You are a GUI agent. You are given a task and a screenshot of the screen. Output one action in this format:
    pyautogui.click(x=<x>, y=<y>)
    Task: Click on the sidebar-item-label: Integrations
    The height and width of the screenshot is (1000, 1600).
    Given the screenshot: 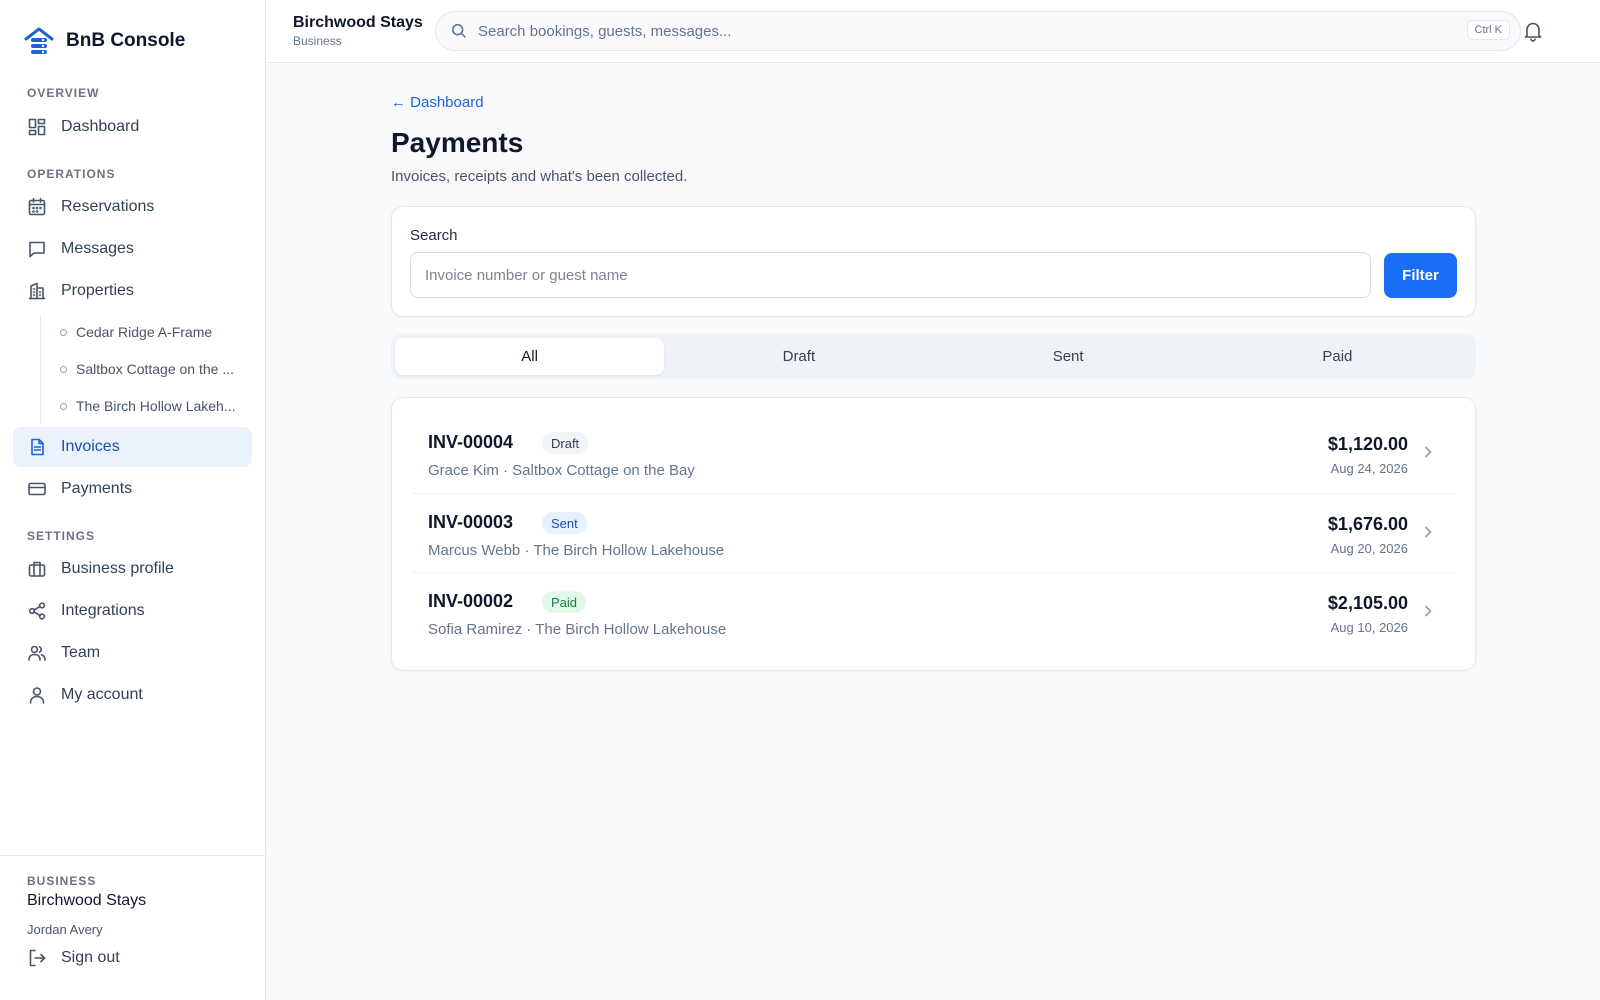 What is the action you would take?
    pyautogui.click(x=103, y=610)
    